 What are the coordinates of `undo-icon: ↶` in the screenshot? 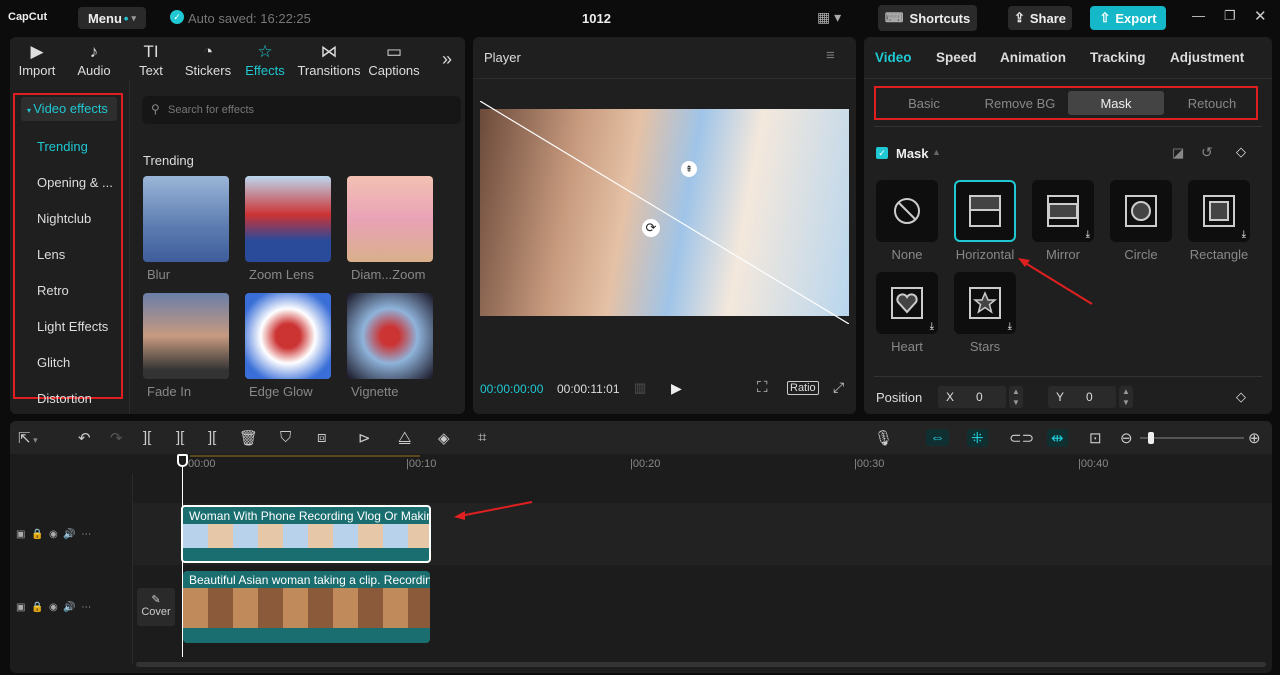 It's located at (84, 438).